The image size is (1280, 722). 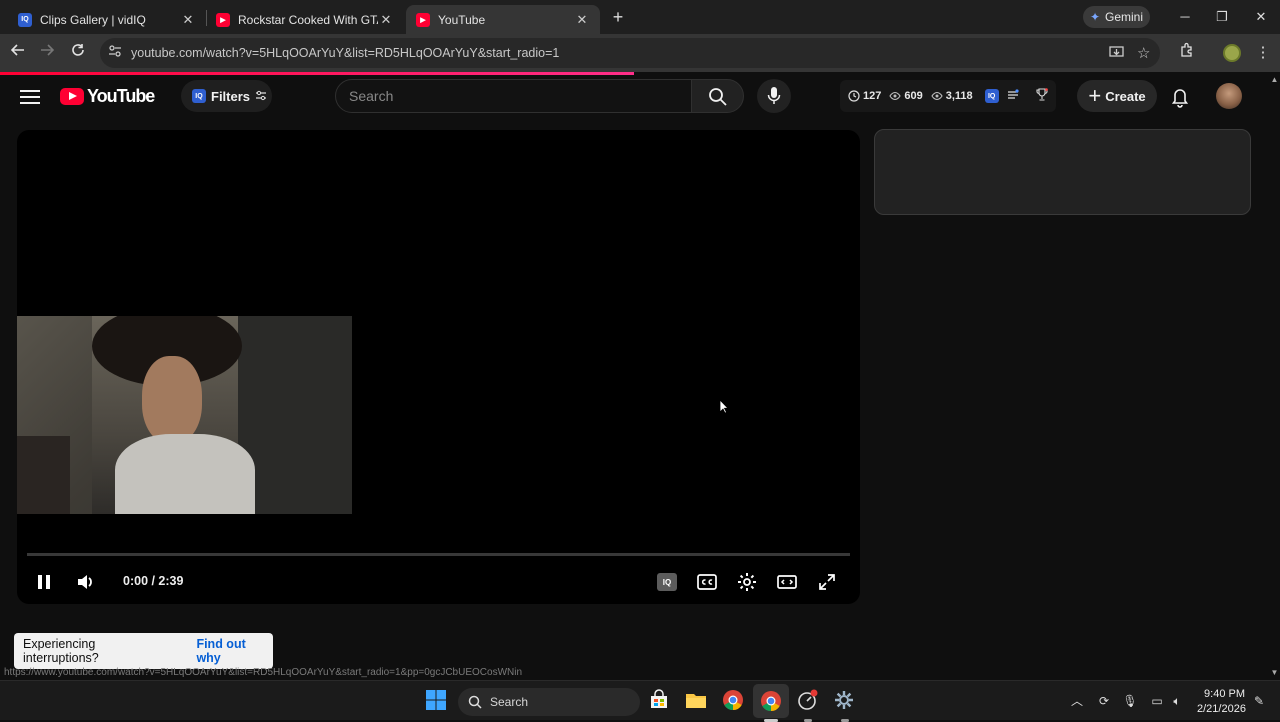 What do you see at coordinates (1229, 96) in the screenshot?
I see `account-avatar` at bounding box center [1229, 96].